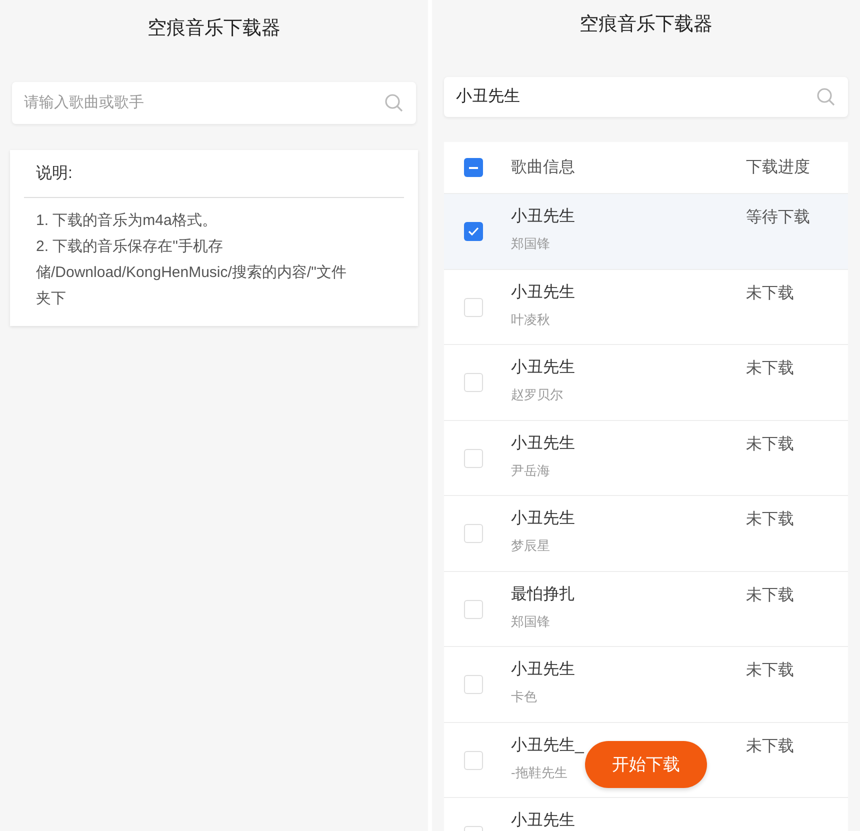 This screenshot has width=860, height=831. What do you see at coordinates (646, 458) in the screenshot?
I see `song-row: 小丑先生 尹岳海 未下载` at bounding box center [646, 458].